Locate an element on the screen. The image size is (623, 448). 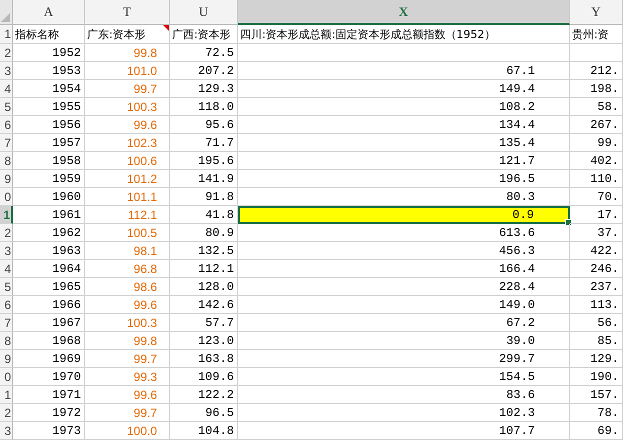
table-cell: 129.3 is located at coordinates (204, 89).